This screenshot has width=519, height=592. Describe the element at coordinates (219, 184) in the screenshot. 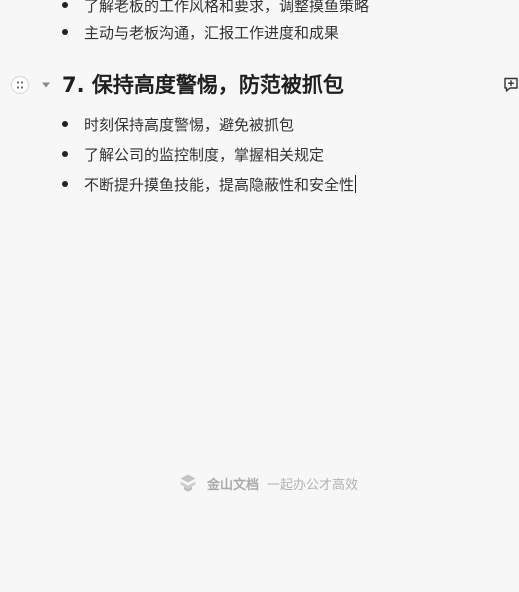

I see `list-item-text: 不断提升摸鱼技能，提高隐蔽性和安全性` at that location.